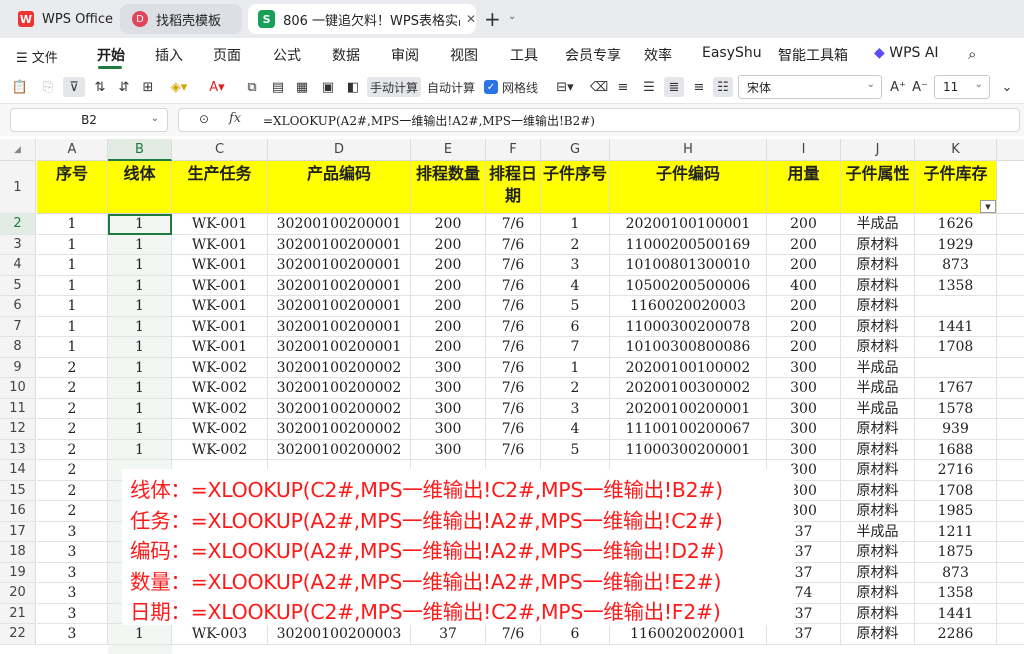 This screenshot has height=654, width=1024. Describe the element at coordinates (18, 244) in the screenshot. I see `row-header: 3` at that location.